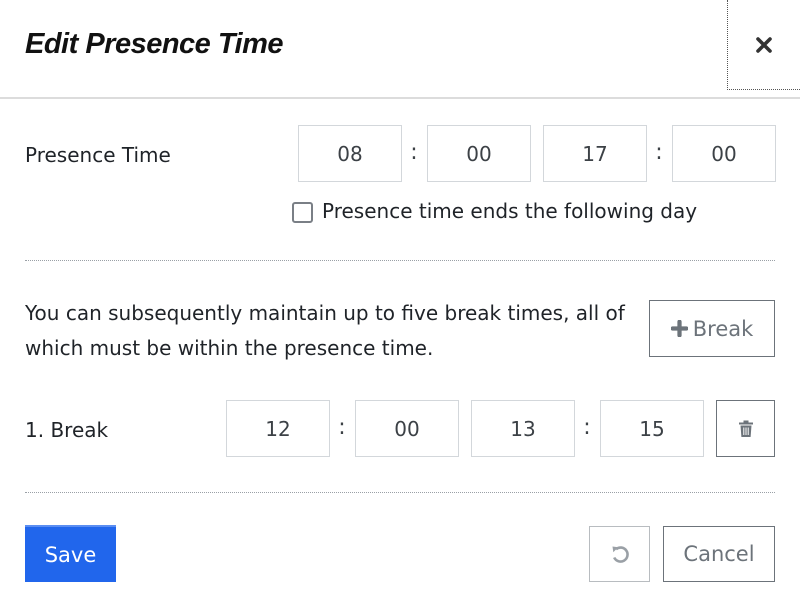 This screenshot has width=800, height=606. Describe the element at coordinates (679, 328) in the screenshot. I see `plus-icon` at that location.